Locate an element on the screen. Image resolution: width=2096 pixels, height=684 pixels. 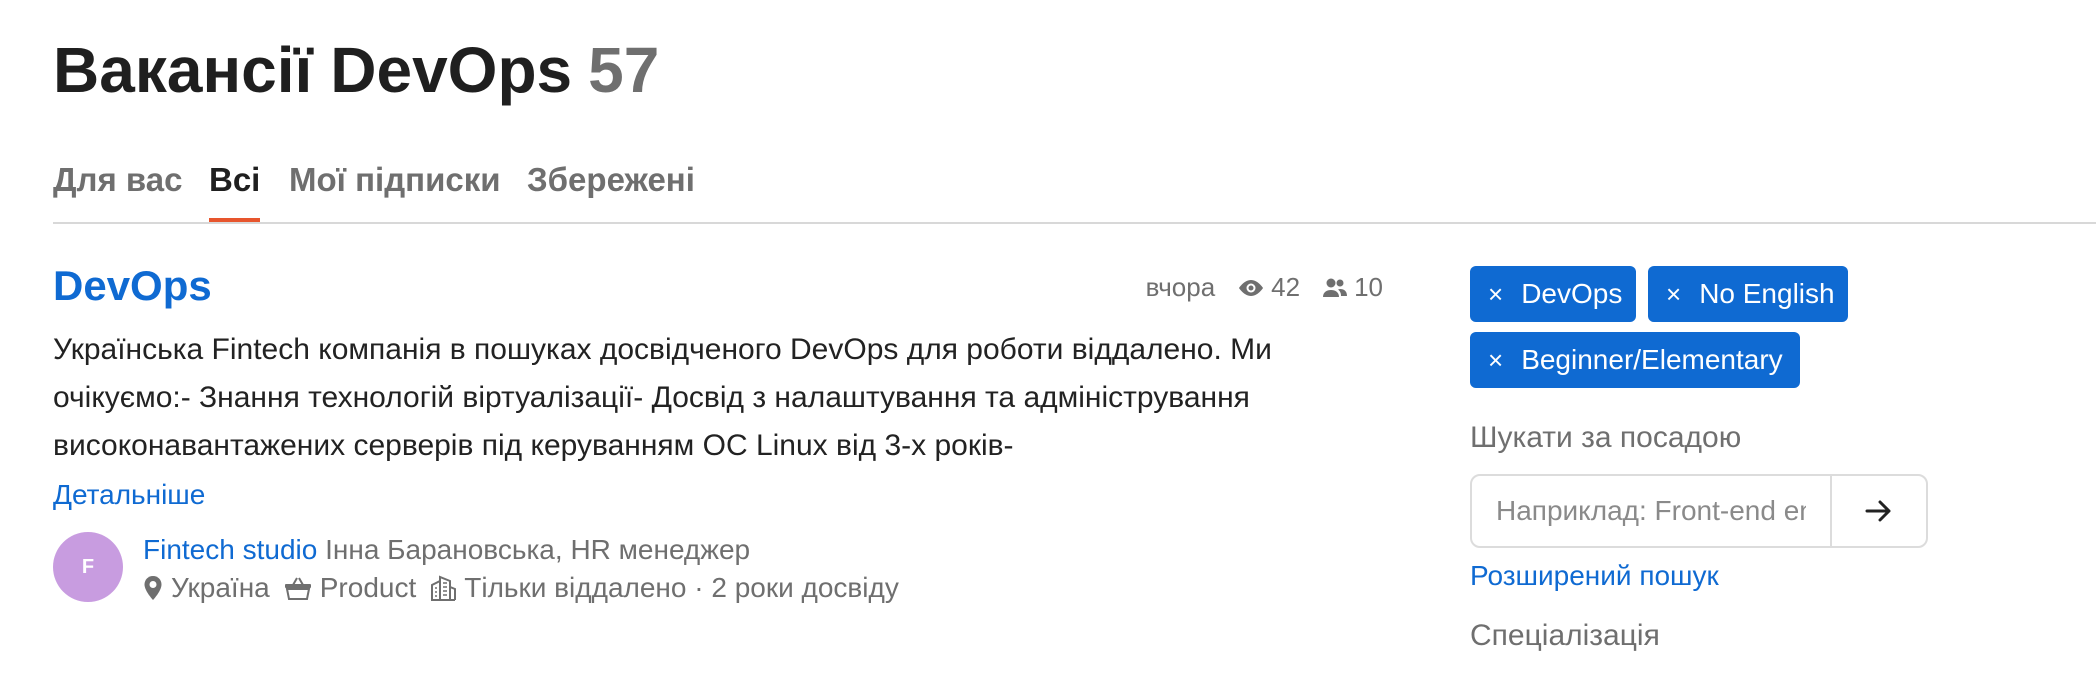
position-search-input is located at coordinates (1651, 511).